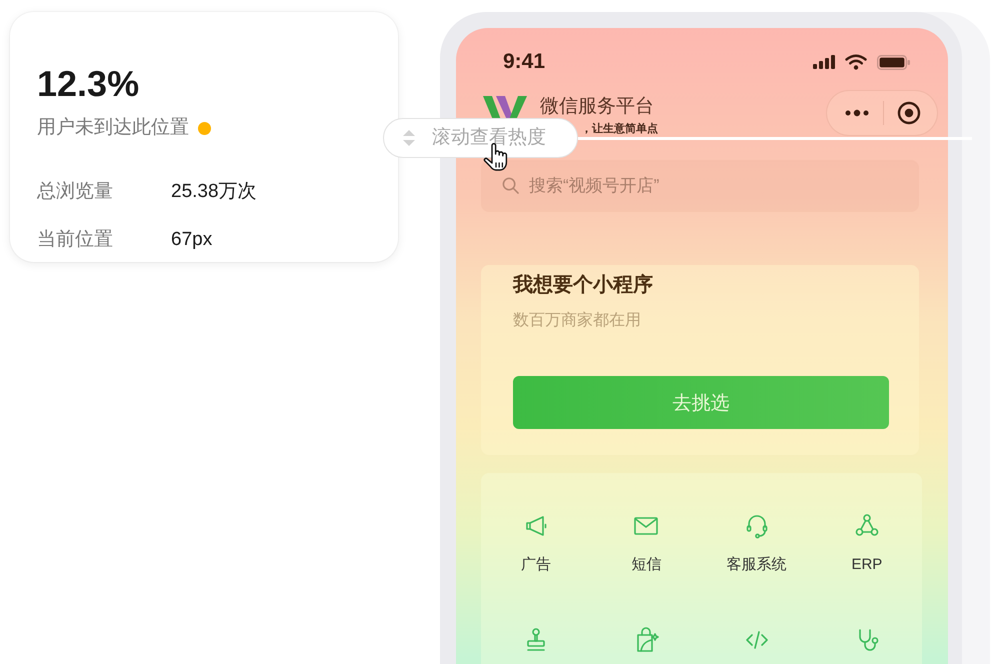 This screenshot has height=664, width=1000. Describe the element at coordinates (756, 543) in the screenshot. I see `service-button: 客服系统` at that location.